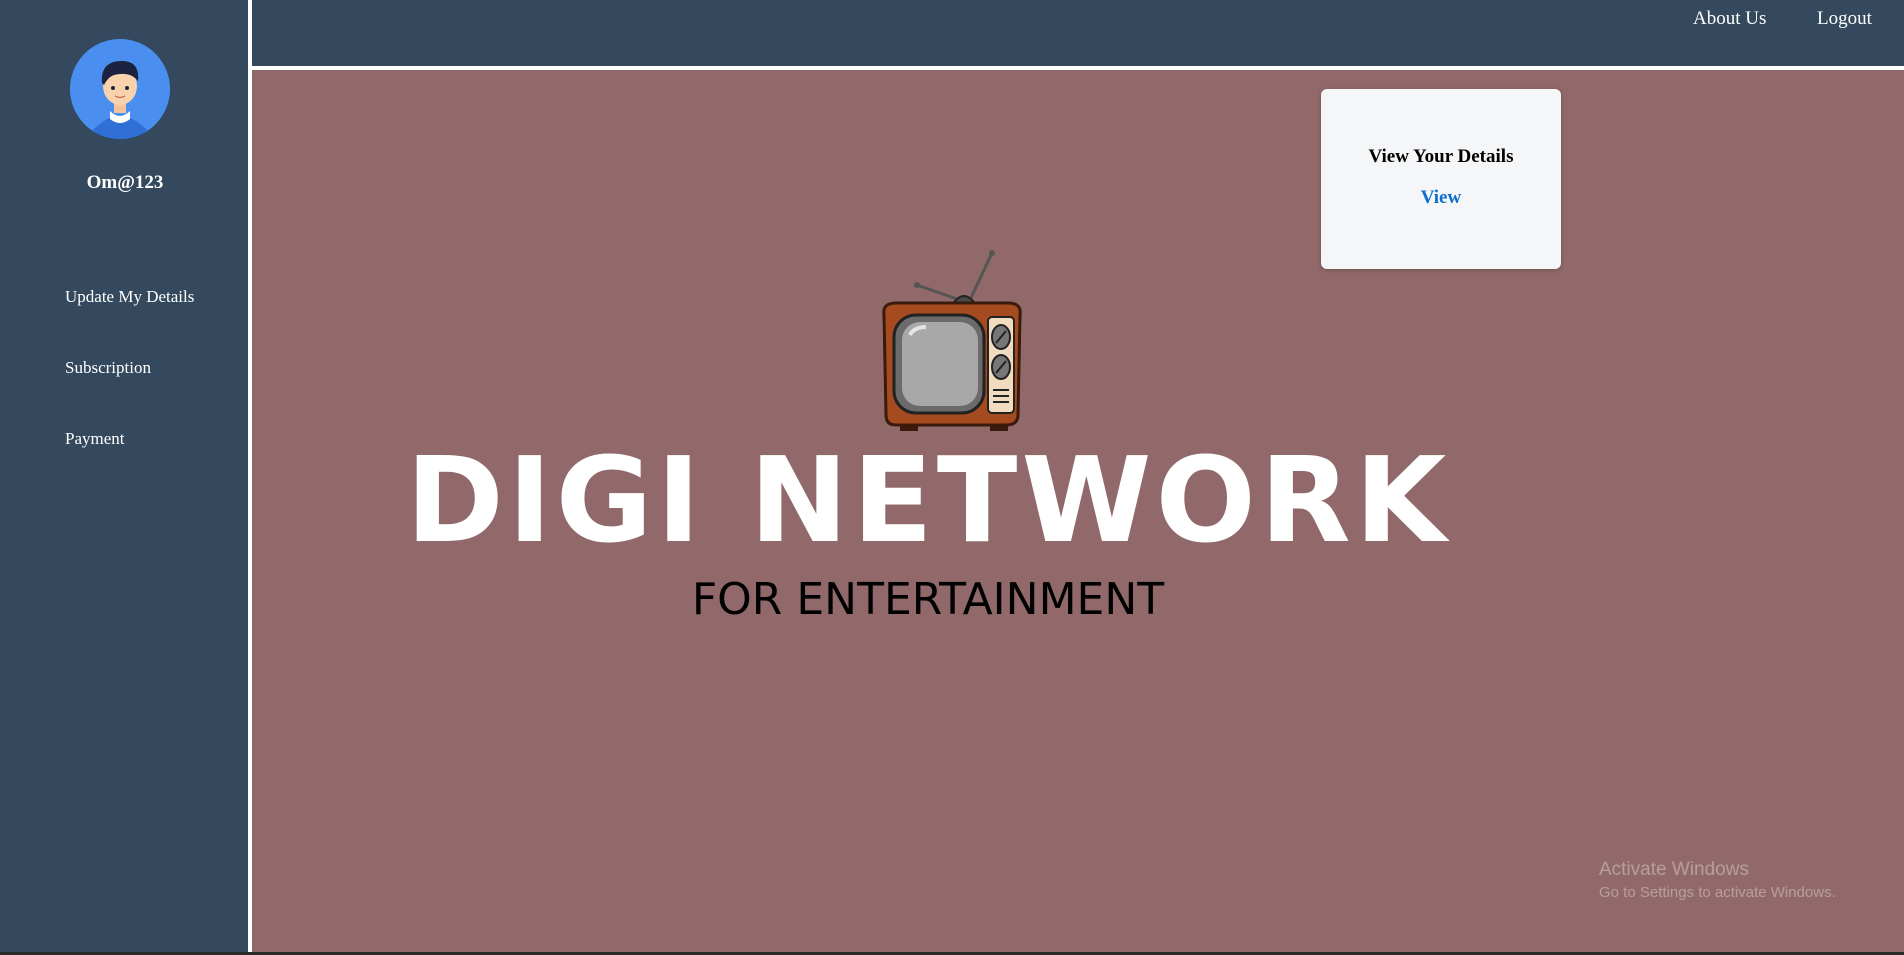 This screenshot has width=1904, height=955. Describe the element at coordinates (129, 320) in the screenshot. I see `sidebar-item-update-details: Update My Details` at that location.